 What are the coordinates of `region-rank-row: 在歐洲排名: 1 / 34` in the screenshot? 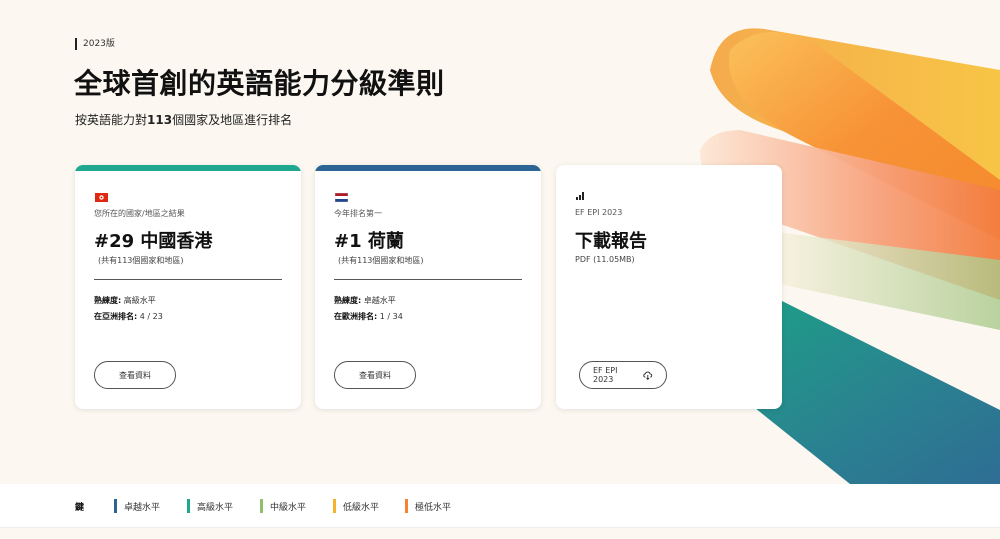 It's located at (368, 316).